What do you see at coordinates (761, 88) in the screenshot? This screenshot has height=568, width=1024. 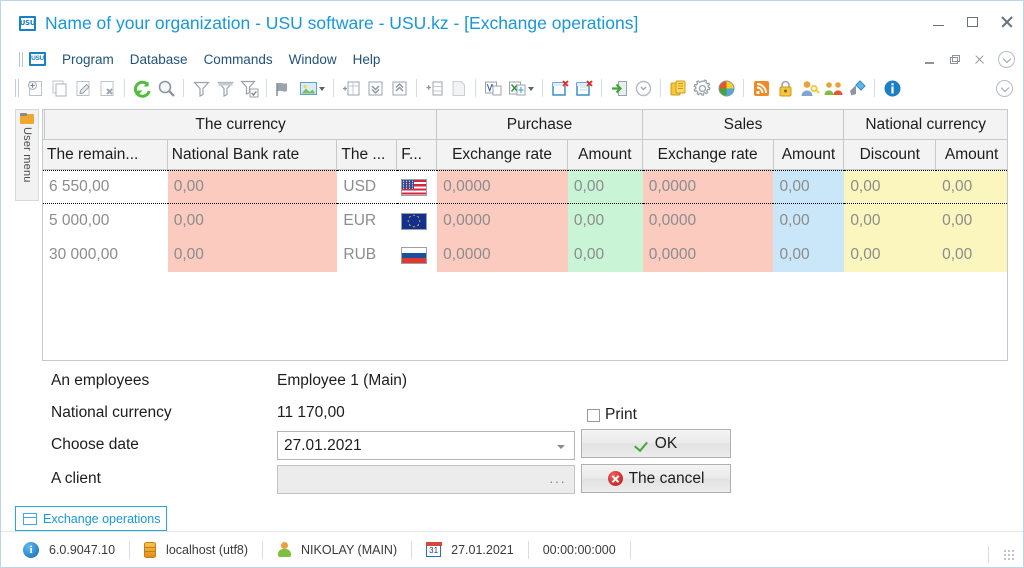 I see `rss-icon` at bounding box center [761, 88].